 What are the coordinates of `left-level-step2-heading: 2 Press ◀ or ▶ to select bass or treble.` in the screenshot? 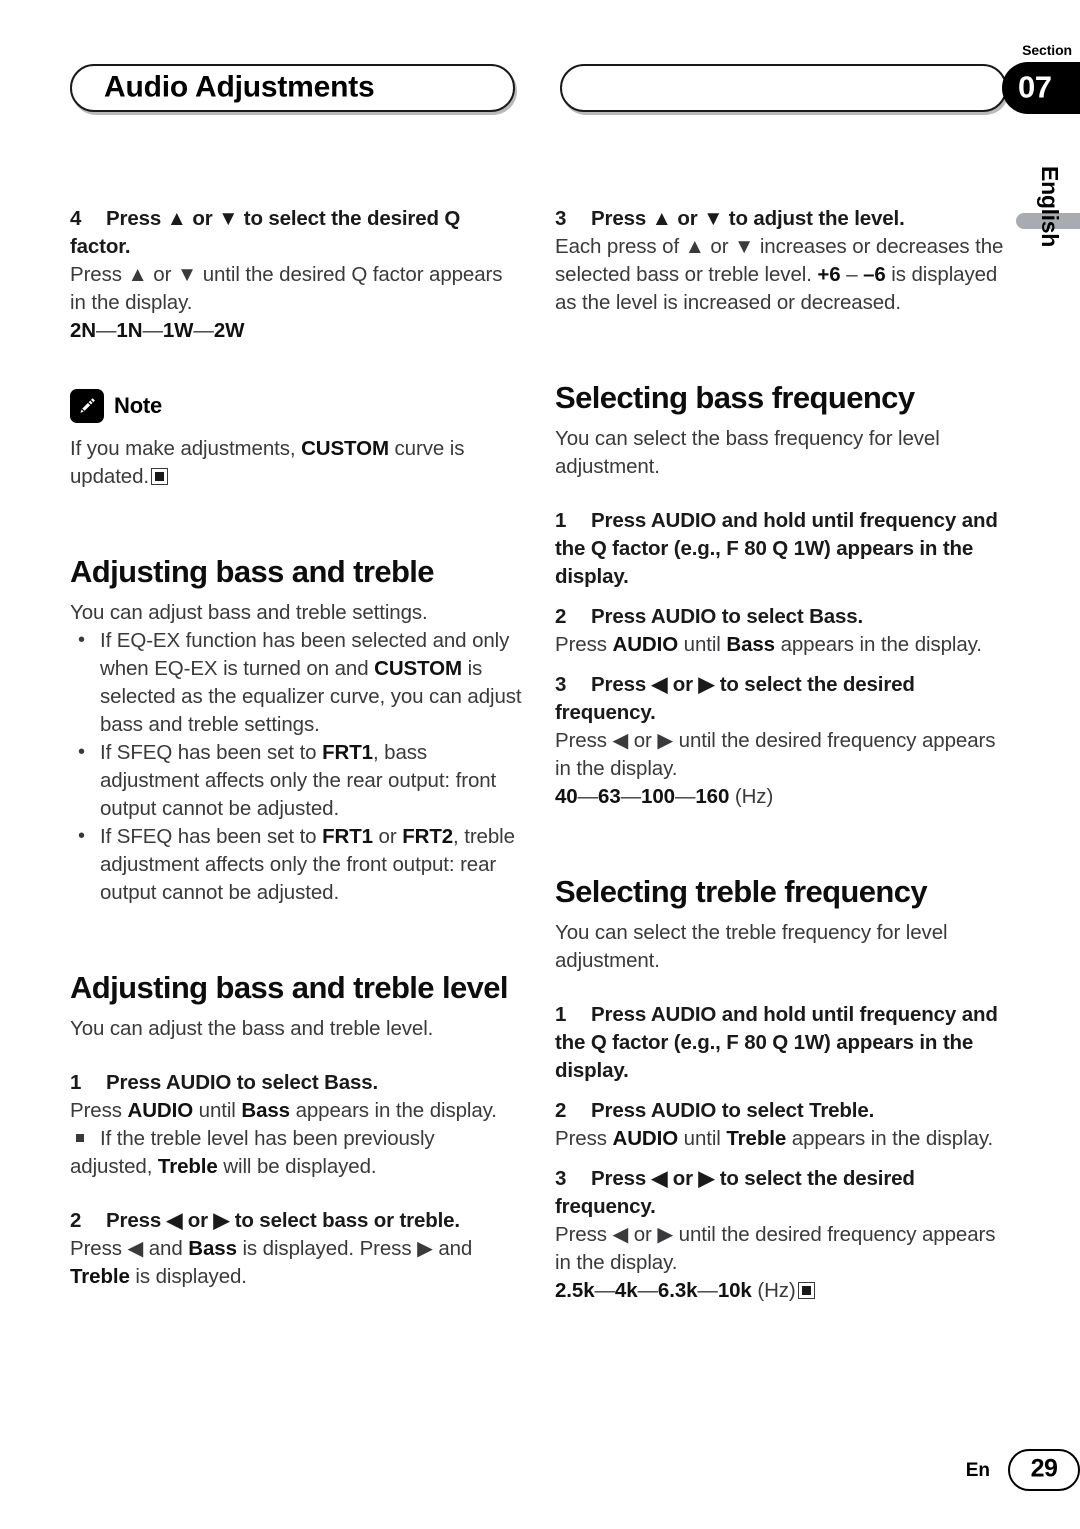 It's located at (296, 1221).